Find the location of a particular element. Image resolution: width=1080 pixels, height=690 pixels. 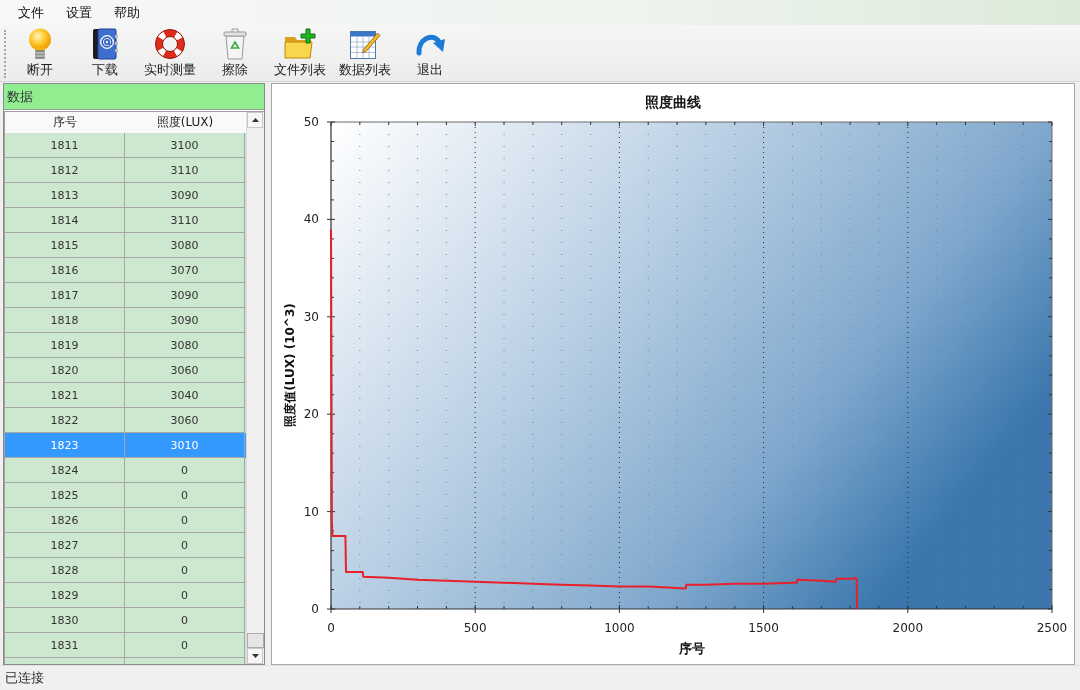

table-row: 1820 3060 is located at coordinates (125, 370).